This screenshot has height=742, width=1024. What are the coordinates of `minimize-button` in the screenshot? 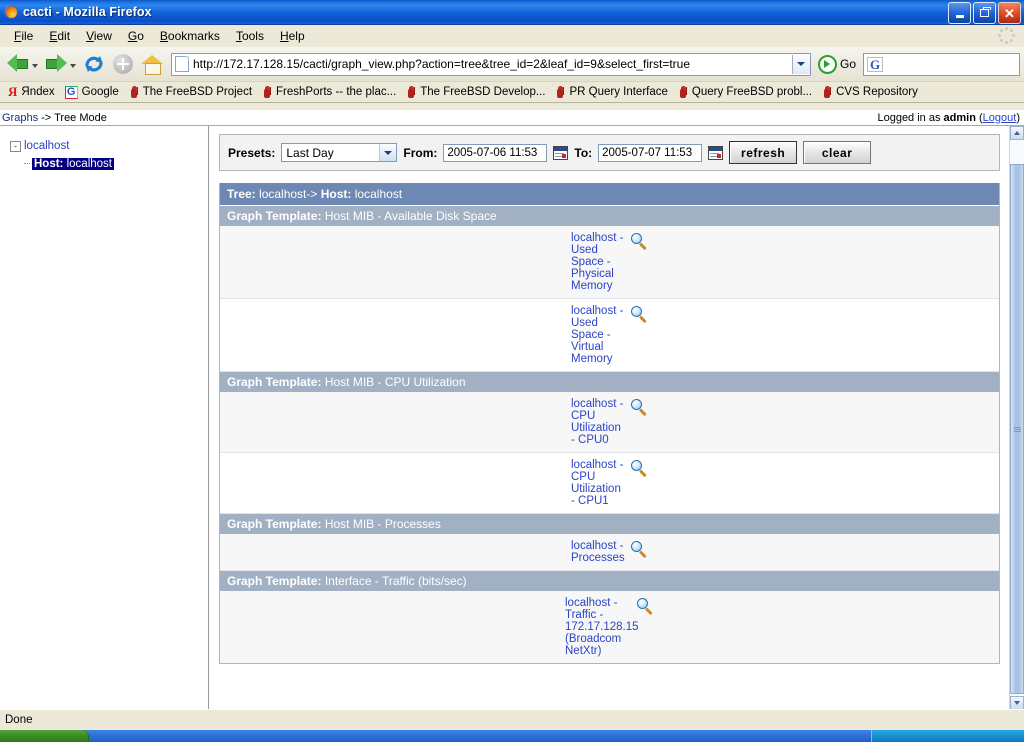 It's located at (959, 13).